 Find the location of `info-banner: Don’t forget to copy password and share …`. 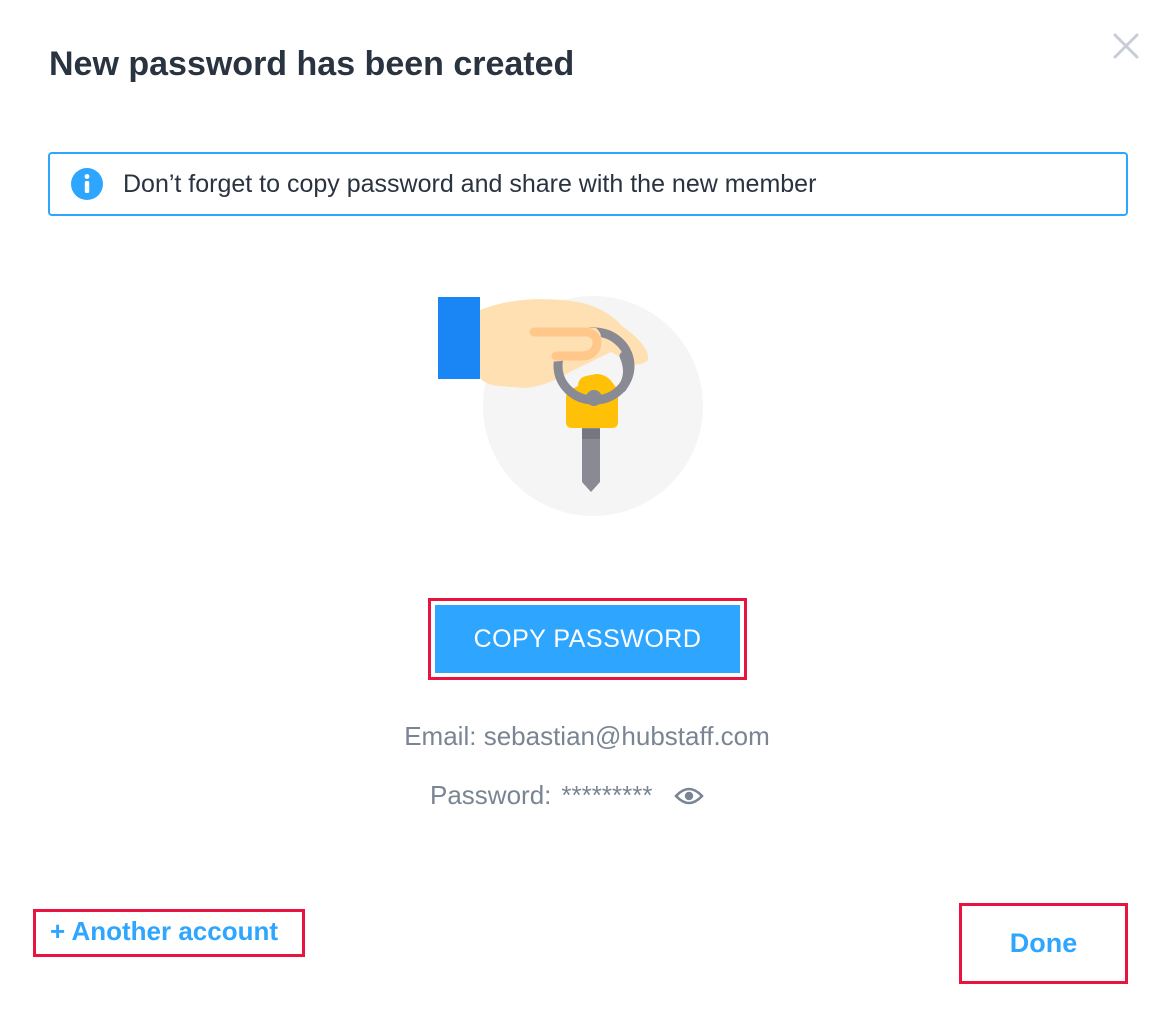

info-banner: Don’t forget to copy password and share … is located at coordinates (588, 184).